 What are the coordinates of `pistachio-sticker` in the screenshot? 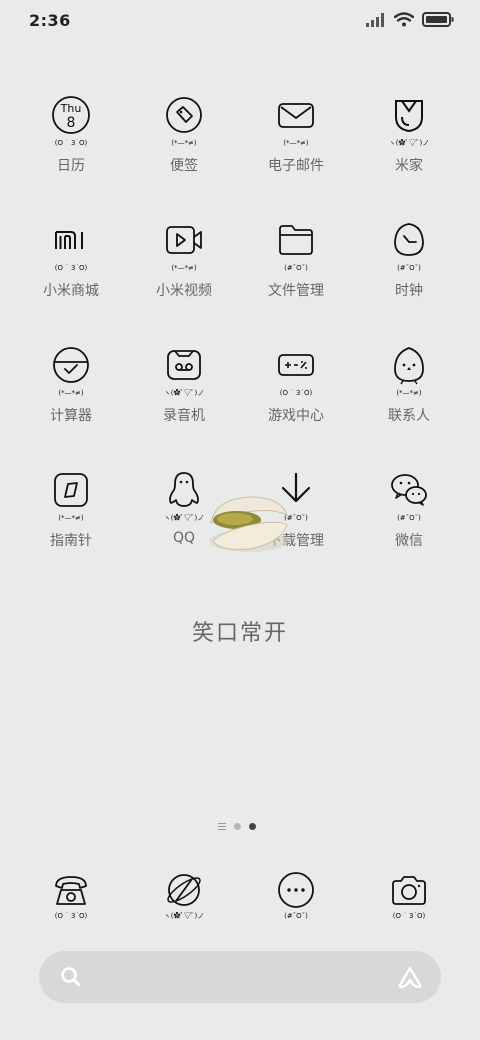 It's located at (249, 524).